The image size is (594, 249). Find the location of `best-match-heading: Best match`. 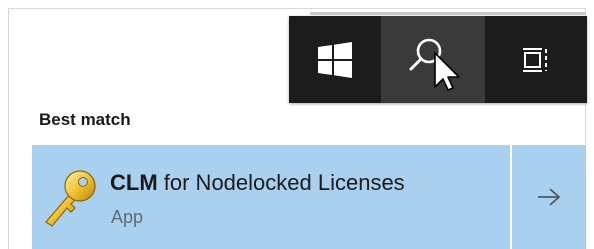

best-match-heading: Best match is located at coordinates (85, 119).